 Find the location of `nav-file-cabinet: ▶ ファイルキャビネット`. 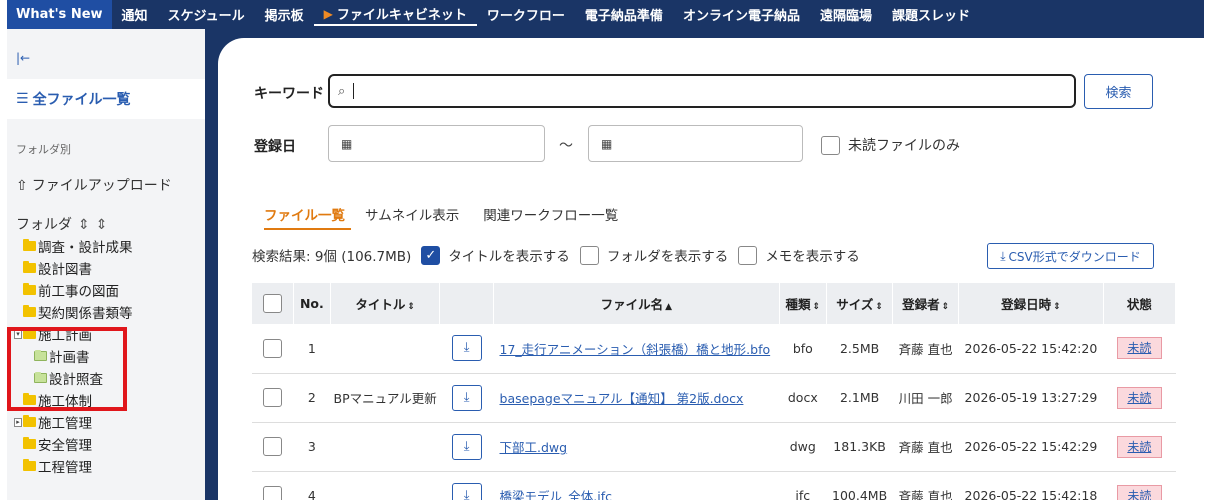

nav-file-cabinet: ▶ ファイルキャビネット is located at coordinates (395, 15).